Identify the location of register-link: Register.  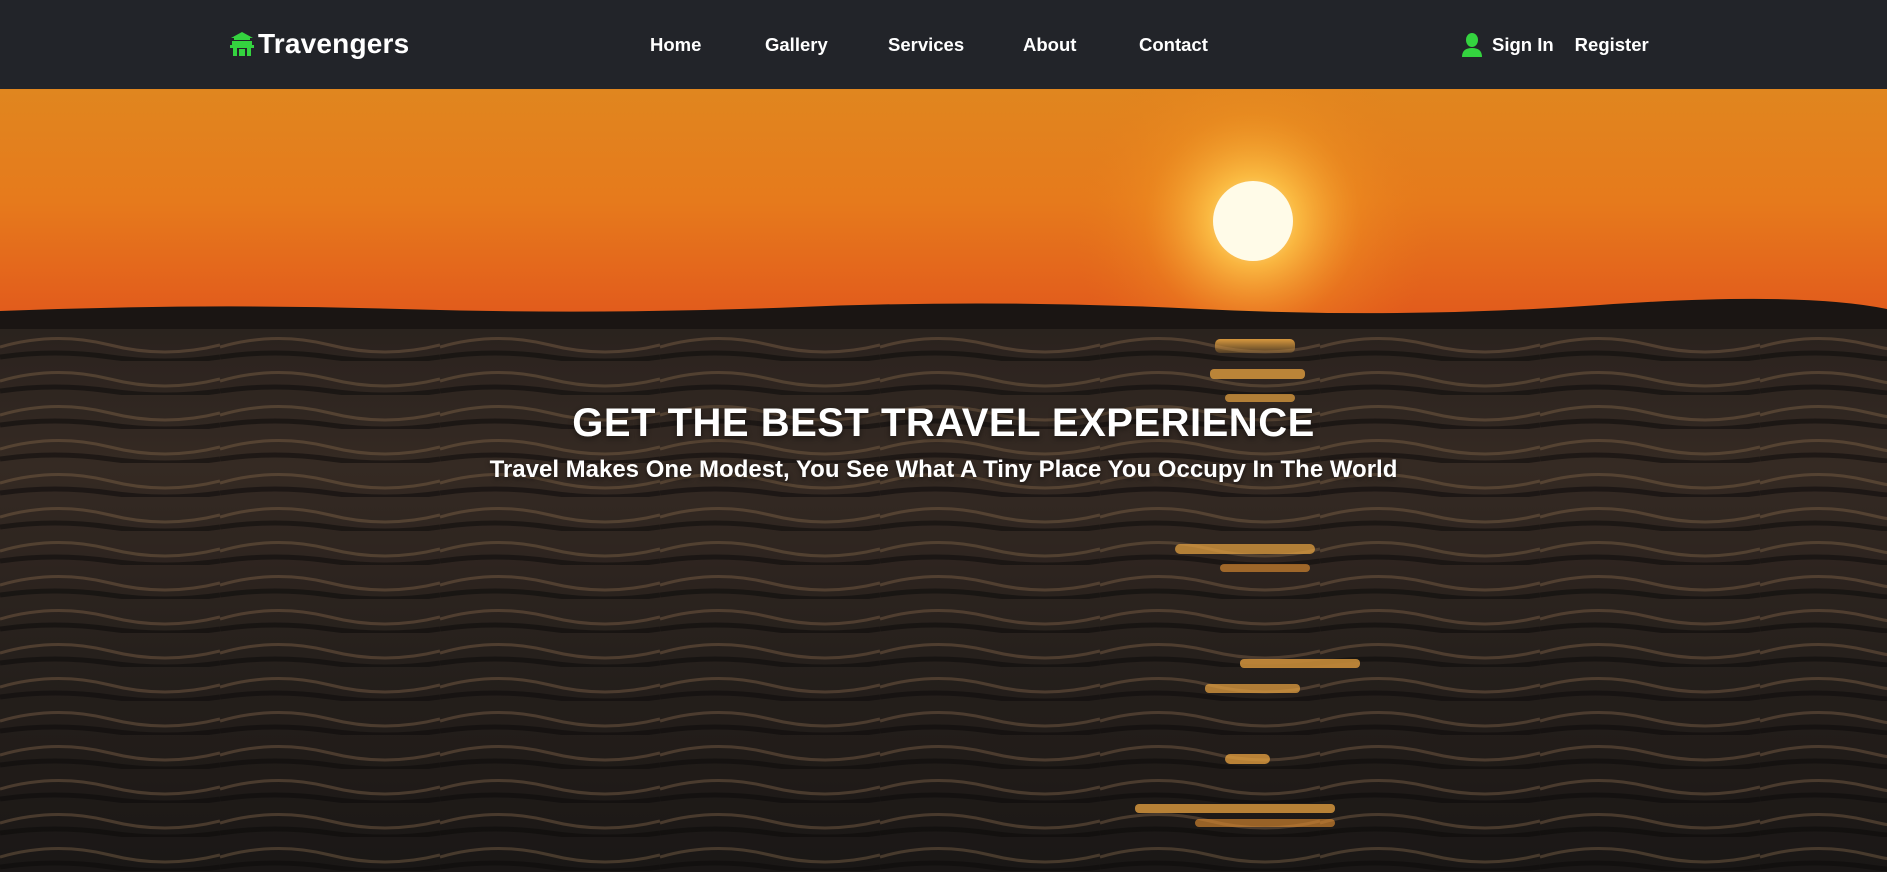
(1612, 45).